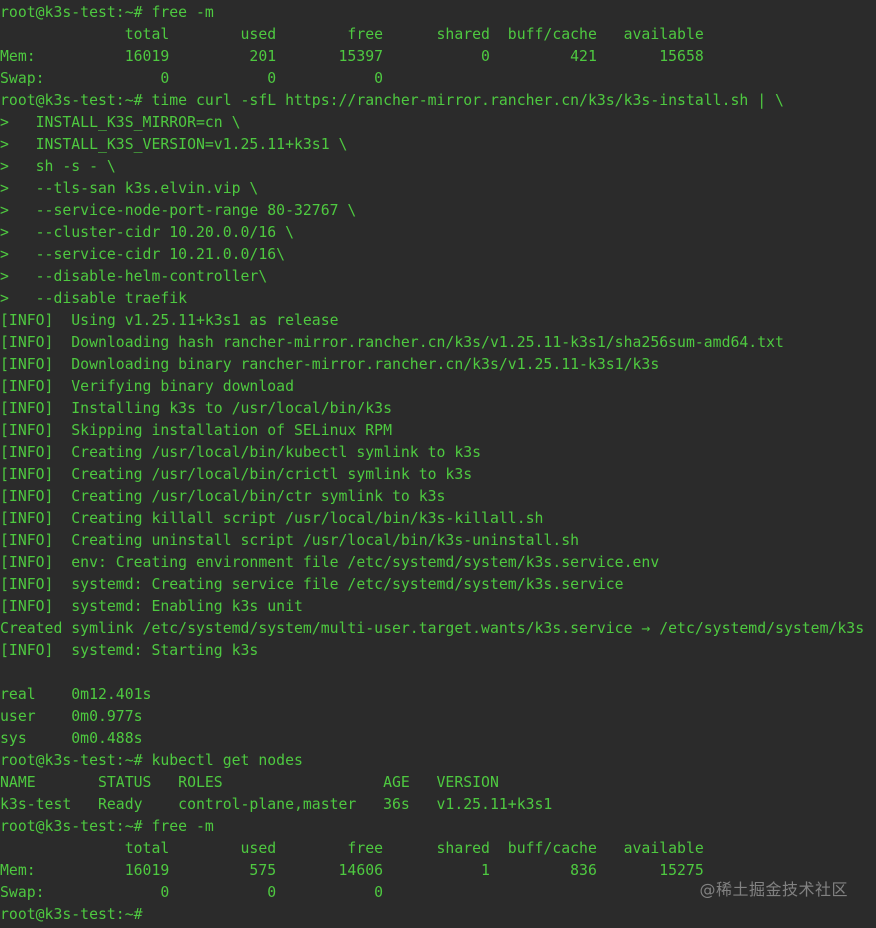  What do you see at coordinates (178, 210) in the screenshot?
I see `terminal-line: > --service-node-port-range 80-32767 \` at bounding box center [178, 210].